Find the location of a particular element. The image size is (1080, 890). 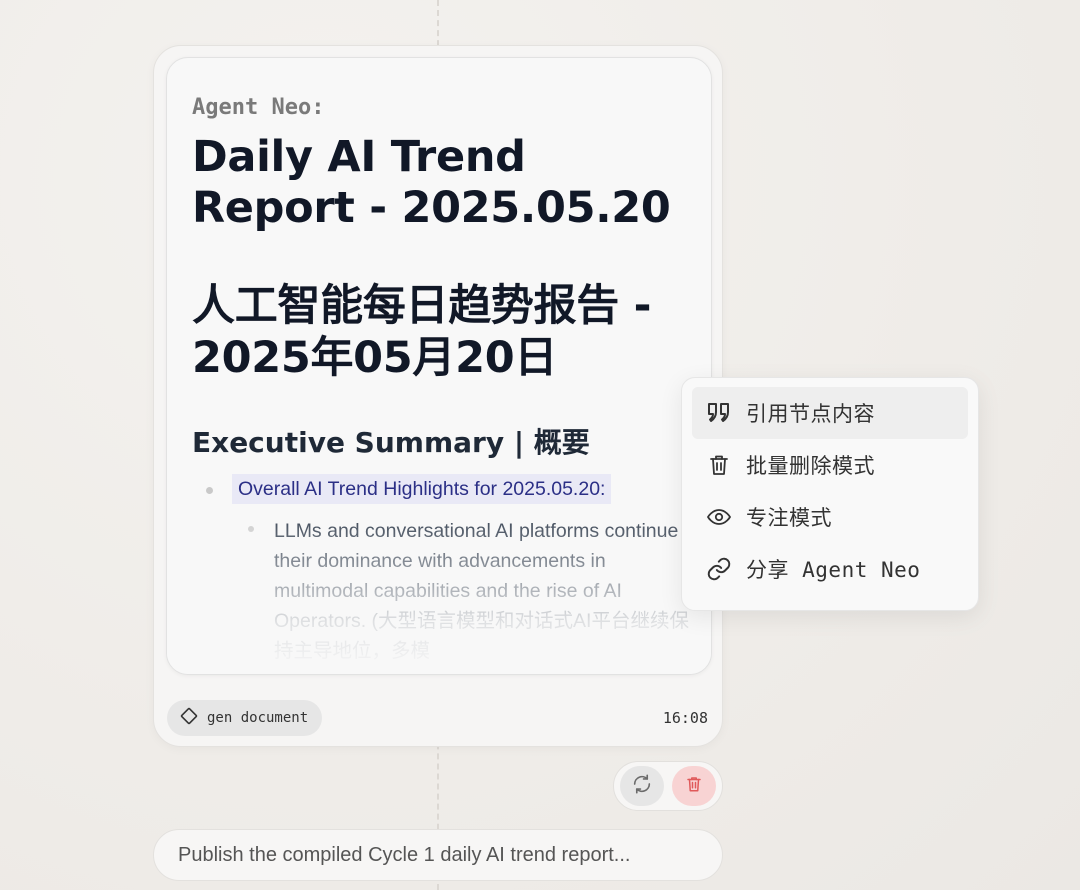

refresh-icon is located at coordinates (642, 786).